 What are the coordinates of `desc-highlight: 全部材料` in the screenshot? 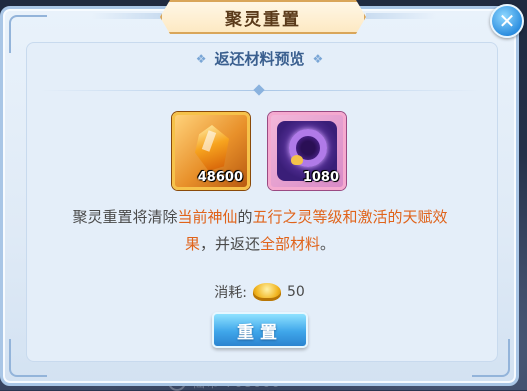 It's located at (290, 244).